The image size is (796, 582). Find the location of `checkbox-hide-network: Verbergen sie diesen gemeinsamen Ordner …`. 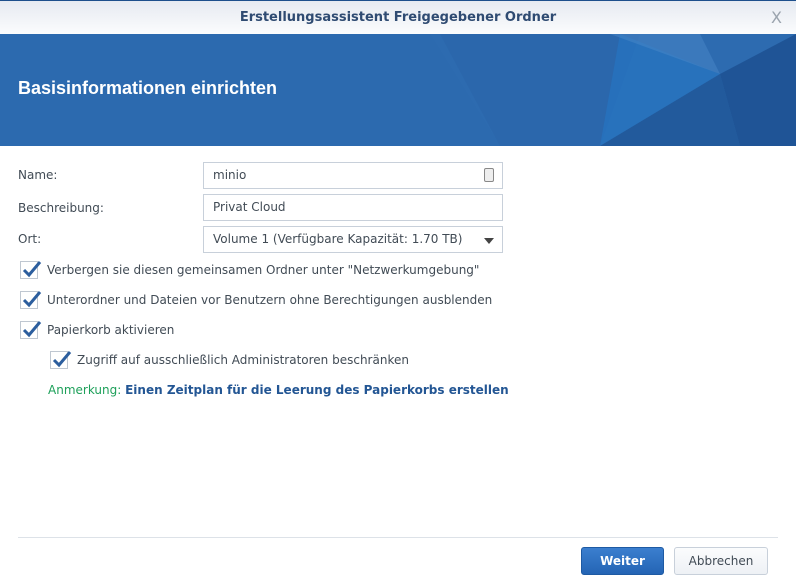

checkbox-hide-network: Verbergen sie diesen gemeinsamen Ordner … is located at coordinates (249, 270).